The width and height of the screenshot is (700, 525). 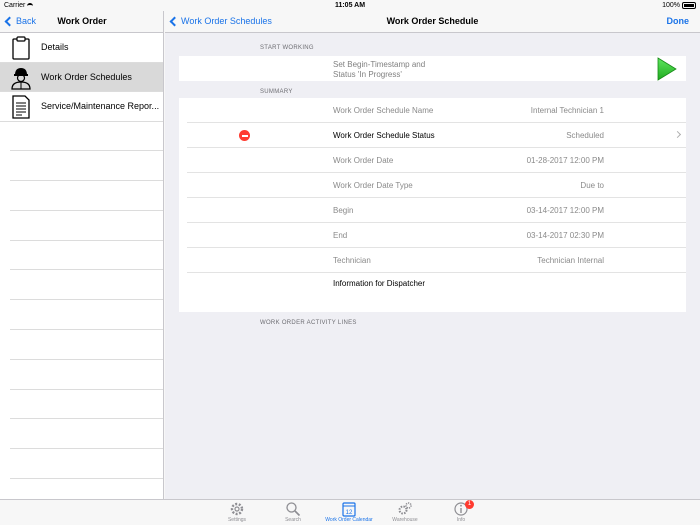 I want to click on row-label: End, so click(x=340, y=235).